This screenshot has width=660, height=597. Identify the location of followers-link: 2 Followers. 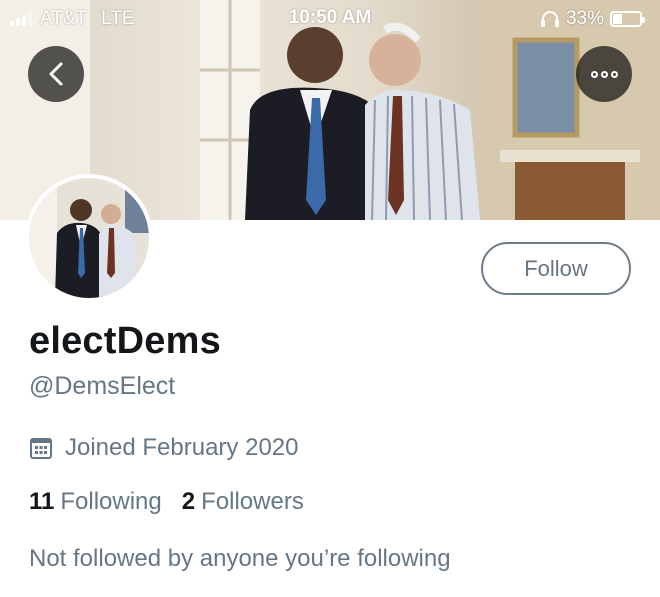
(243, 502).